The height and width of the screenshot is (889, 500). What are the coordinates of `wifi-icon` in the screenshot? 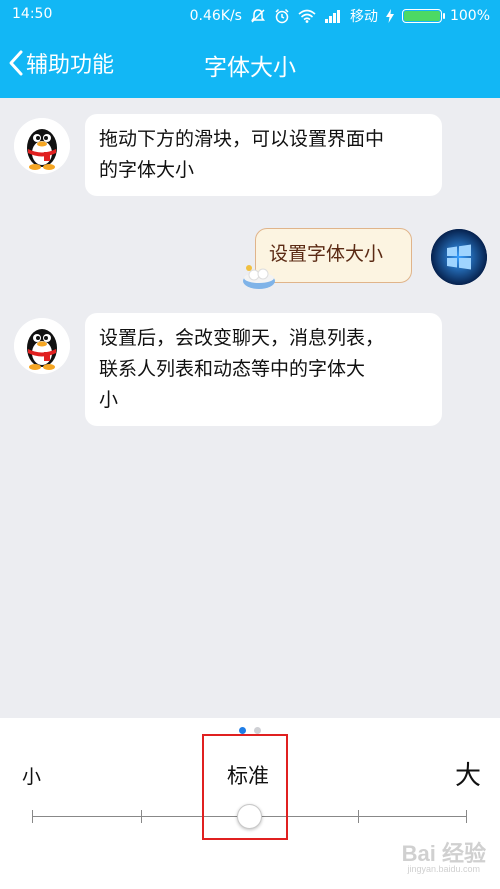 It's located at (307, 16).